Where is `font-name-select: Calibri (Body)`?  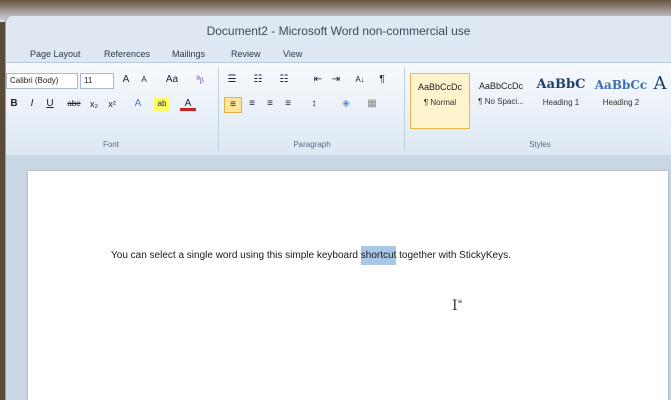
font-name-select: Calibri (Body) is located at coordinates (42, 81).